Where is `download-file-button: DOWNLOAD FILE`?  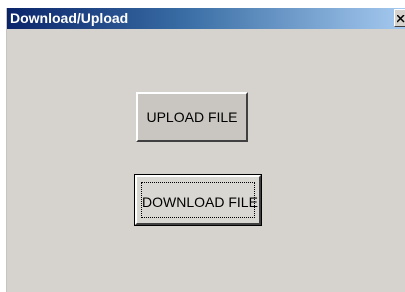
download-file-button: DOWNLOAD FILE is located at coordinates (198, 200).